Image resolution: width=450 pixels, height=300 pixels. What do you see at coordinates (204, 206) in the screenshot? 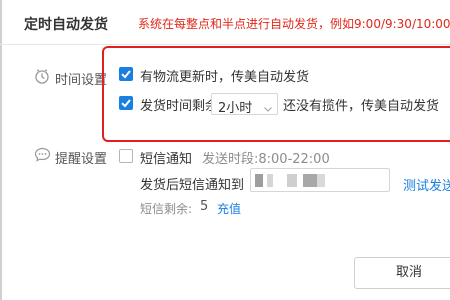
I see `sms-remaining-count: 5` at bounding box center [204, 206].